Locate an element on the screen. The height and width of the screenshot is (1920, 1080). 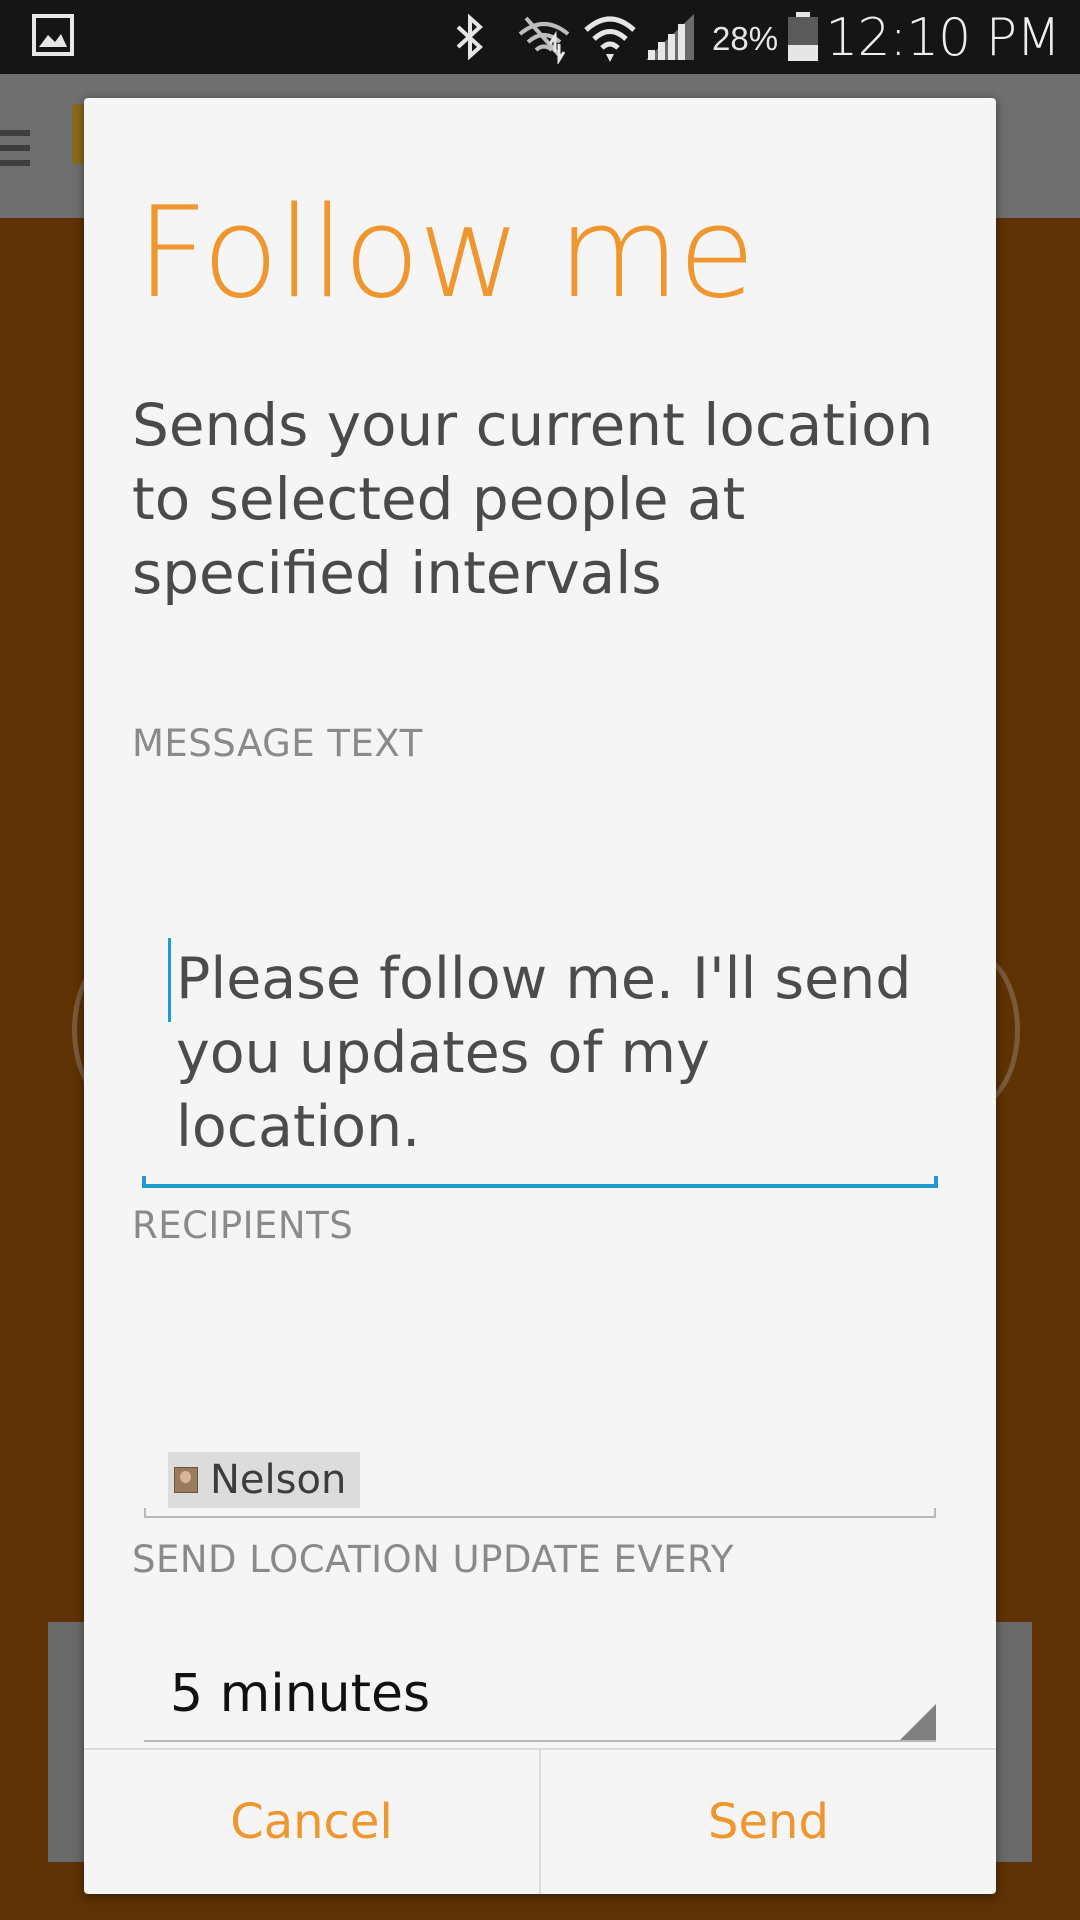
interval-spinner: 5 minutes is located at coordinates (540, 1700).